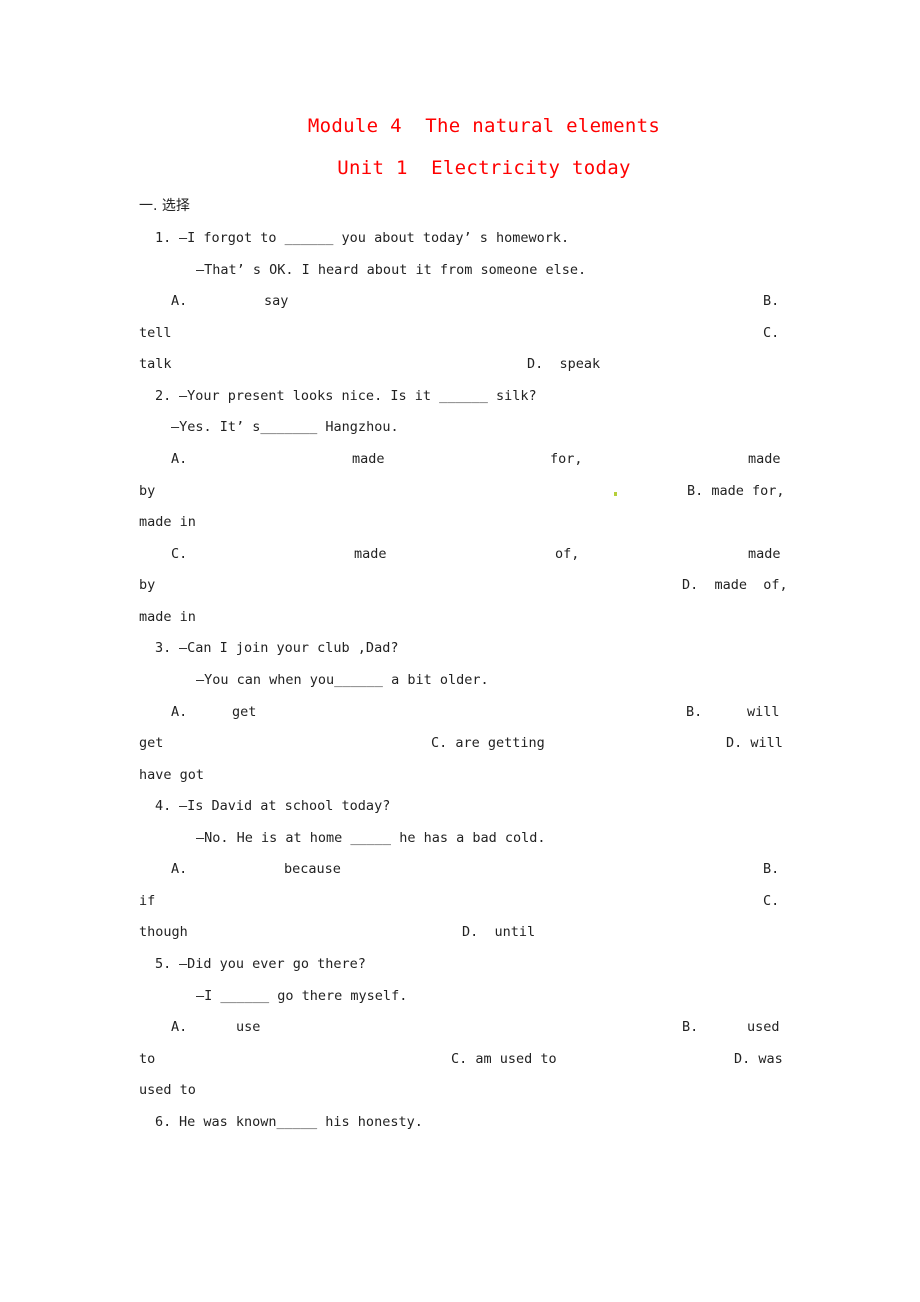  Describe the element at coordinates (167, 522) in the screenshot. I see `option-b-text: made in` at that location.